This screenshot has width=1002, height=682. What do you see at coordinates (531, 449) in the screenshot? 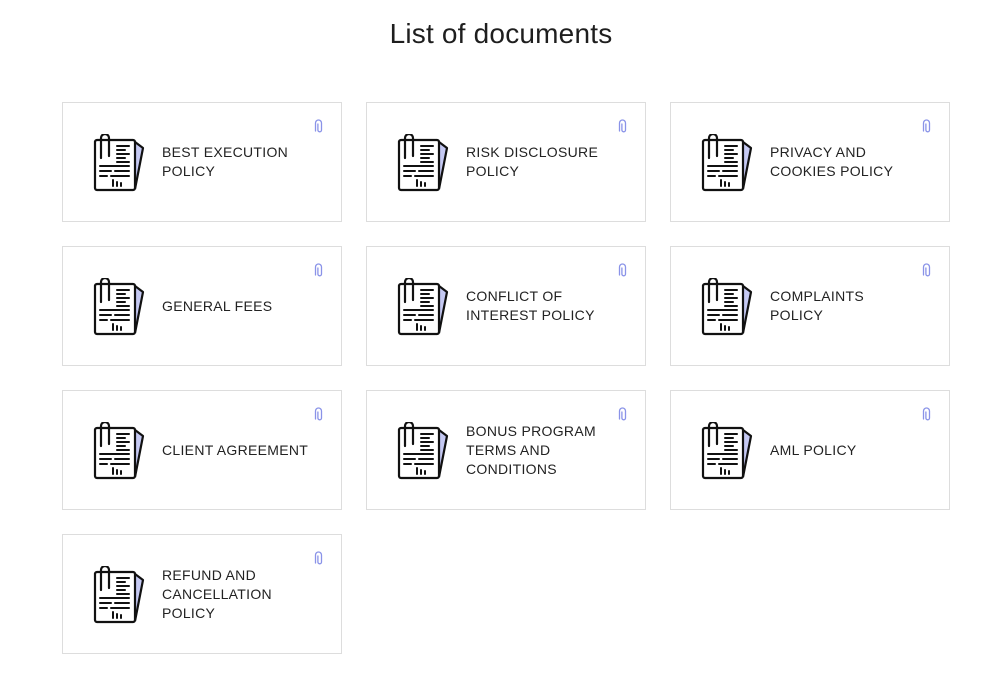
I see `document-label: BONUS PROGRAM TERMS AND CONDITIONS` at bounding box center [531, 449].